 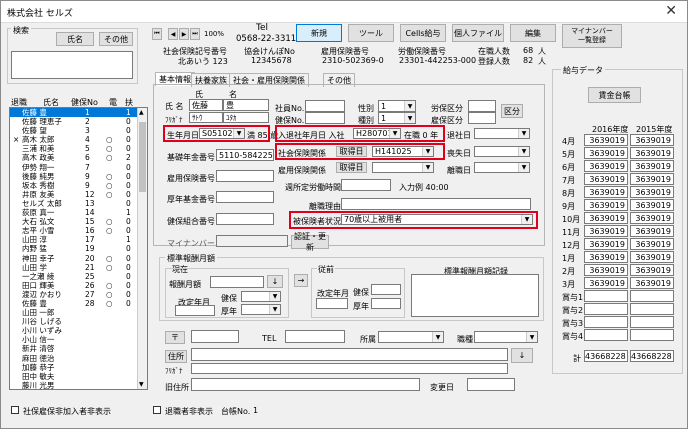 What do you see at coordinates (206, 117) in the screenshot?
I see `kana-sei-input: ｻﾄｳ` at bounding box center [206, 117].